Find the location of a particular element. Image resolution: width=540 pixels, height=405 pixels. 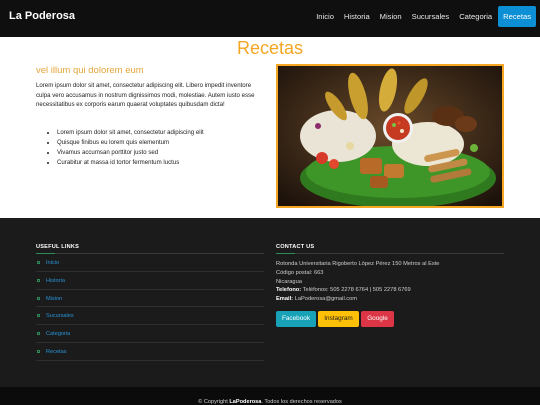

phone-label: Telefono: is located at coordinates (289, 290).